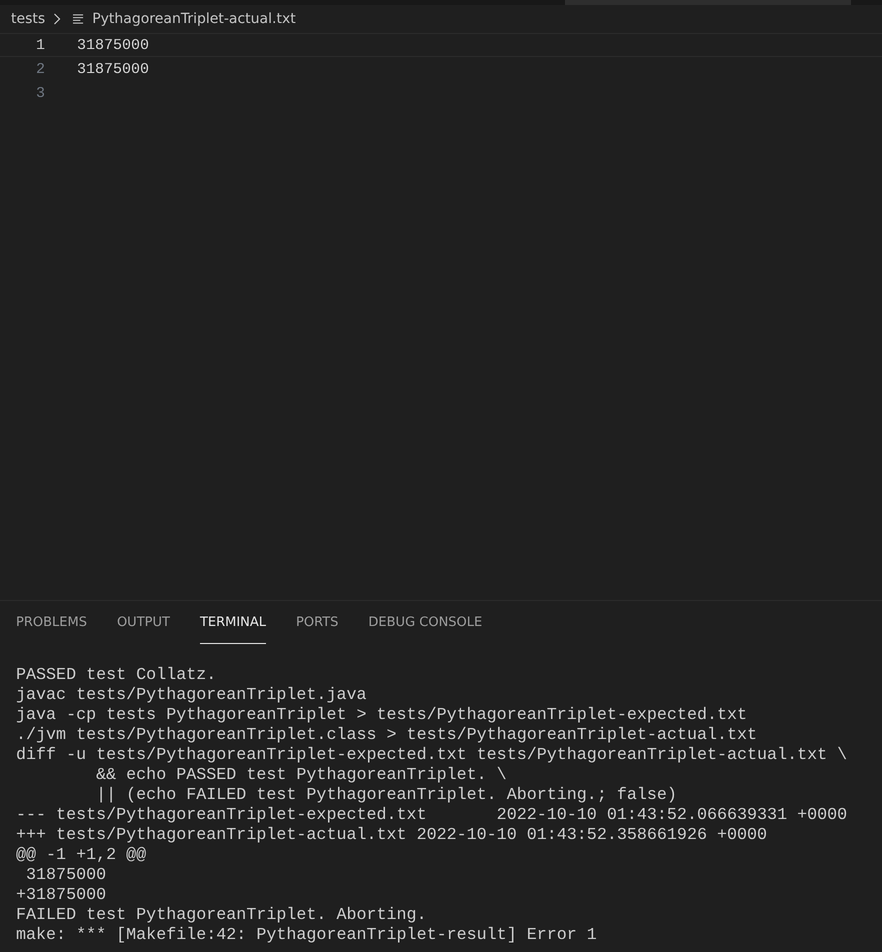 The image size is (882, 952). What do you see at coordinates (387, 736) in the screenshot?
I see `terminal-line: ./jvm tests/PythagoreanTriplet.class > tests/PythagoreanTriplet-actual.txt` at bounding box center [387, 736].